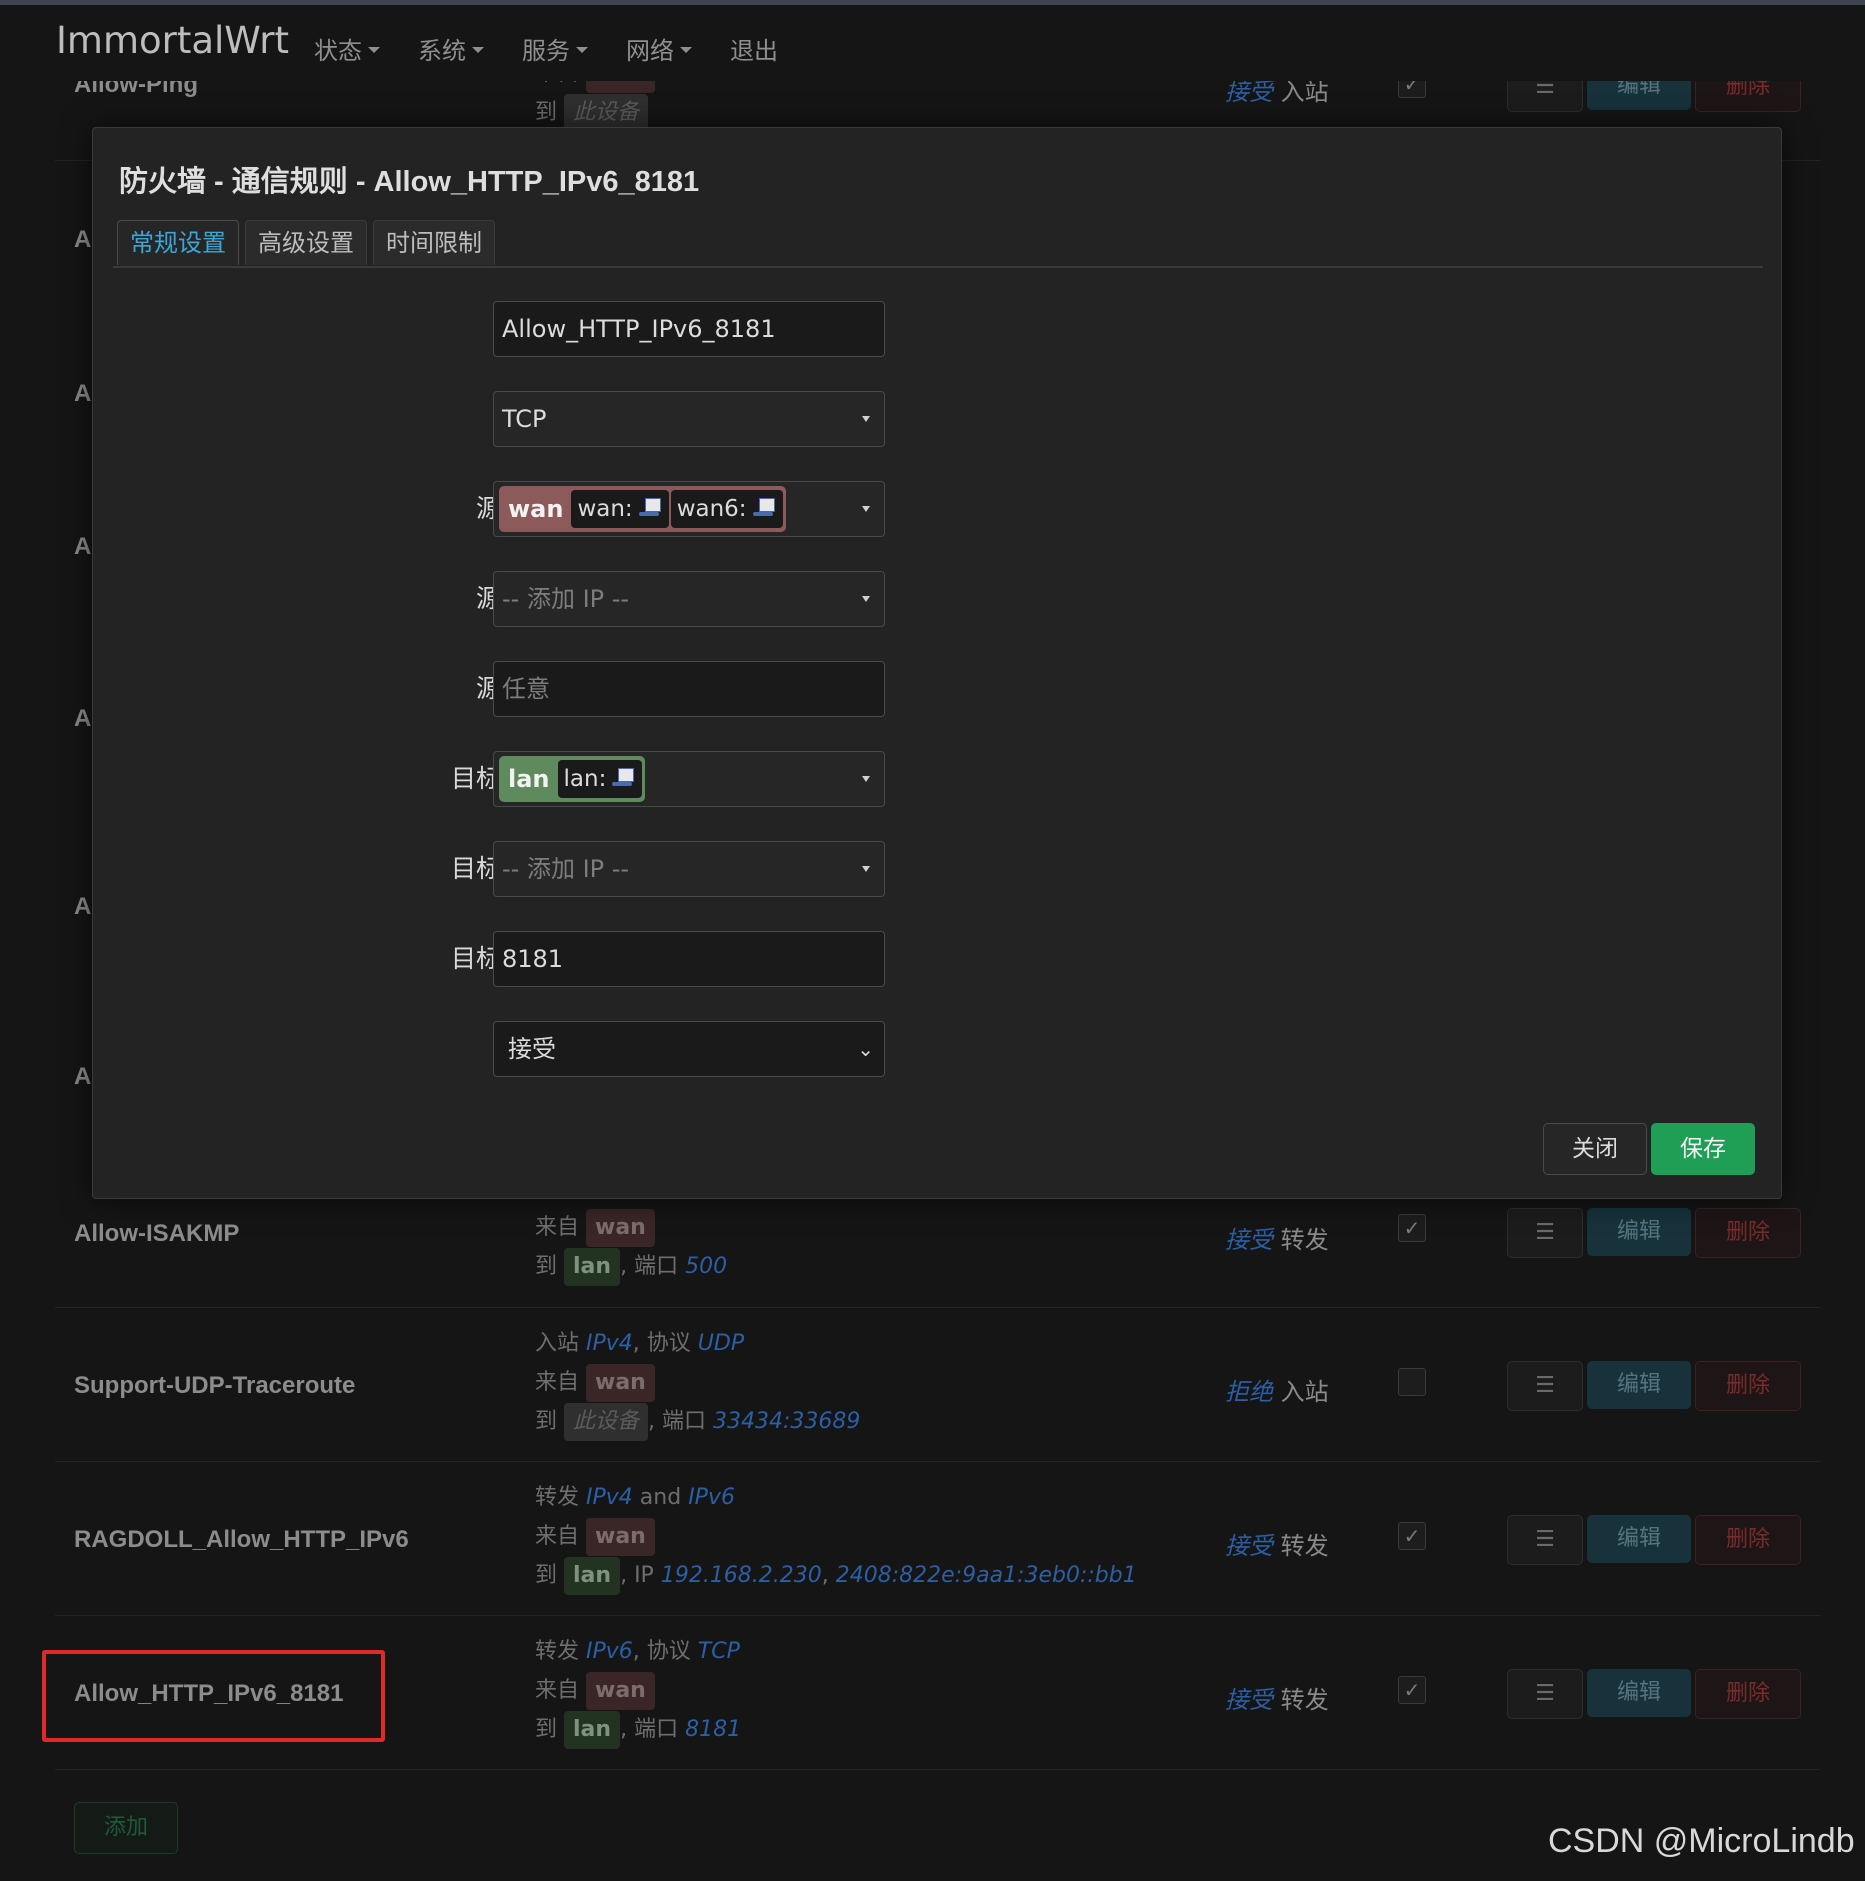 This screenshot has height=1881, width=1865. I want to click on field-row-name: 名称 Allow_HTTP_IPv6_8181, so click(937, 329).